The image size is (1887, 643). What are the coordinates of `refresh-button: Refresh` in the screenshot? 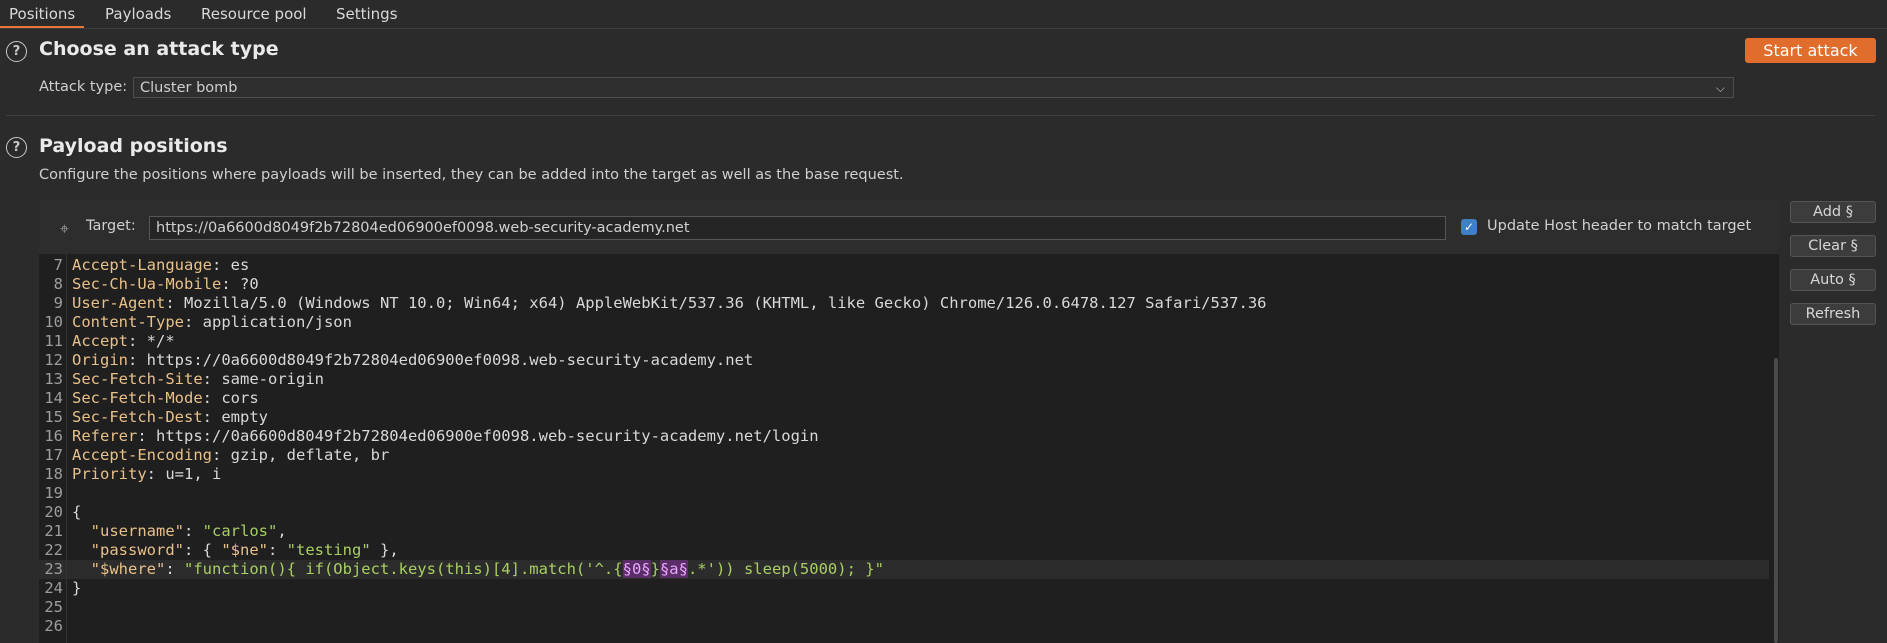 It's located at (1833, 314).